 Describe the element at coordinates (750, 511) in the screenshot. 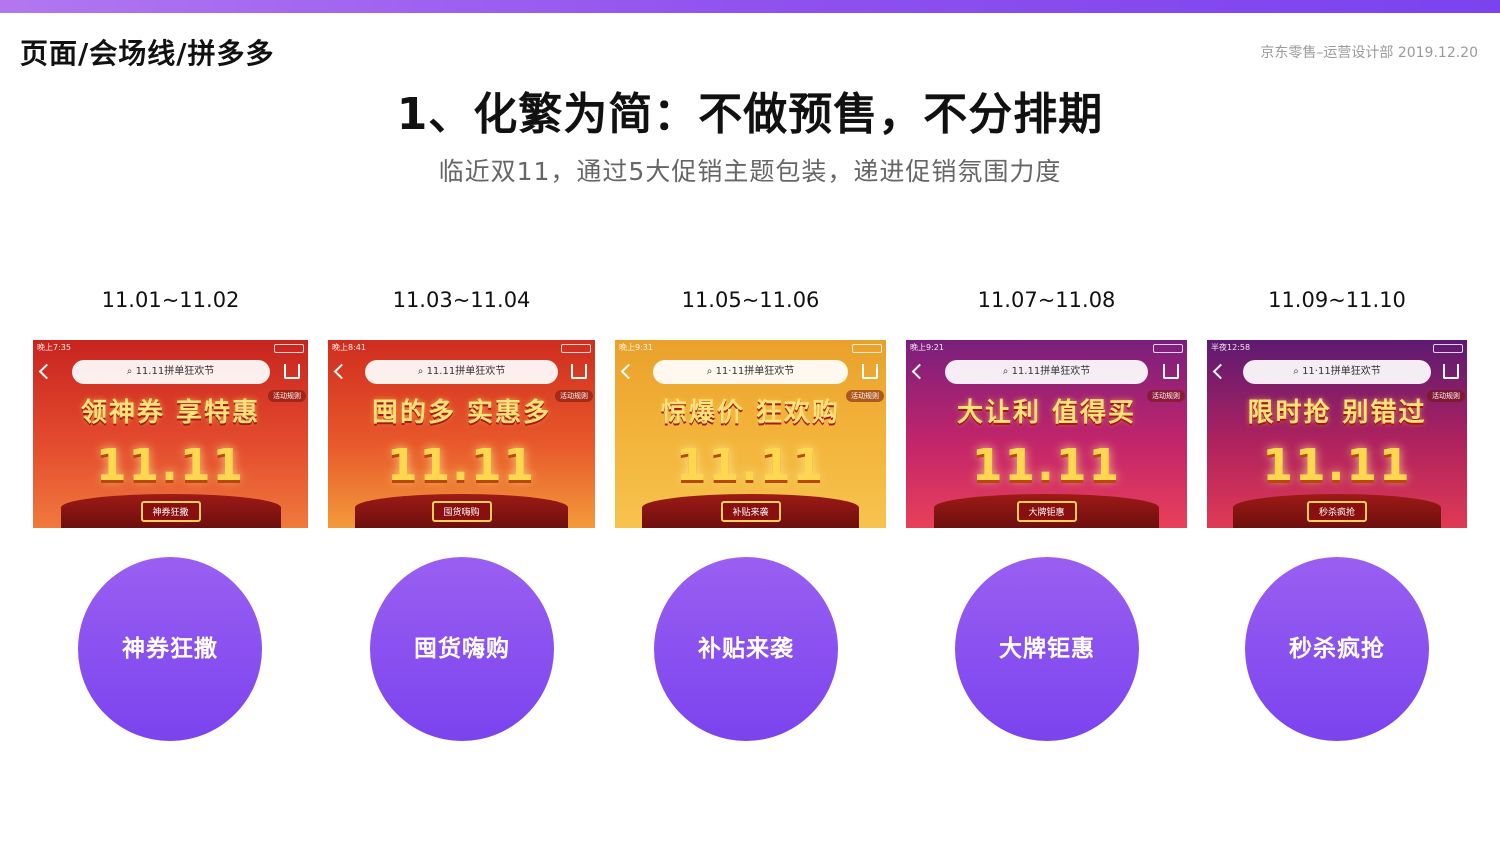

I see `banner-plaque: 补贴来袭` at that location.